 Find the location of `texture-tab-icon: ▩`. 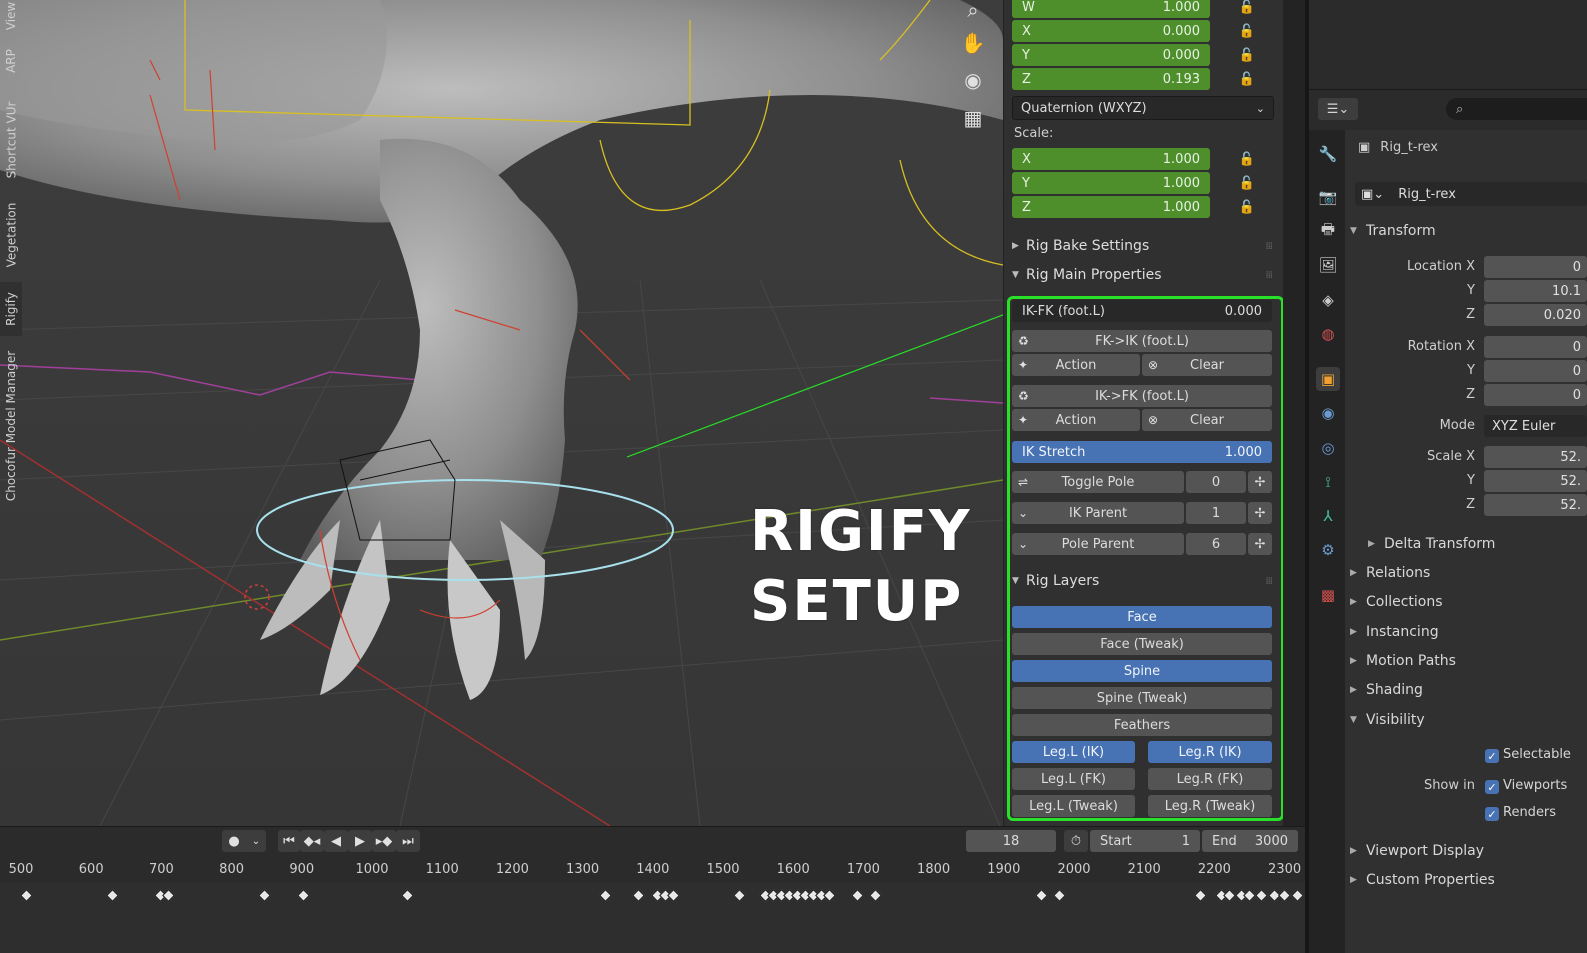

texture-tab-icon: ▩ is located at coordinates (1328, 595).